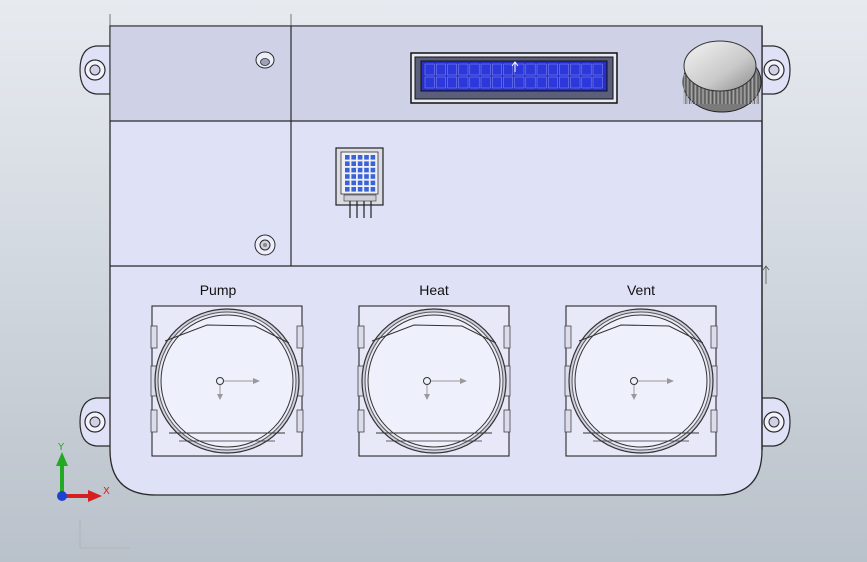  Describe the element at coordinates (227, 381) in the screenshot. I see `gauge-pump` at that location.